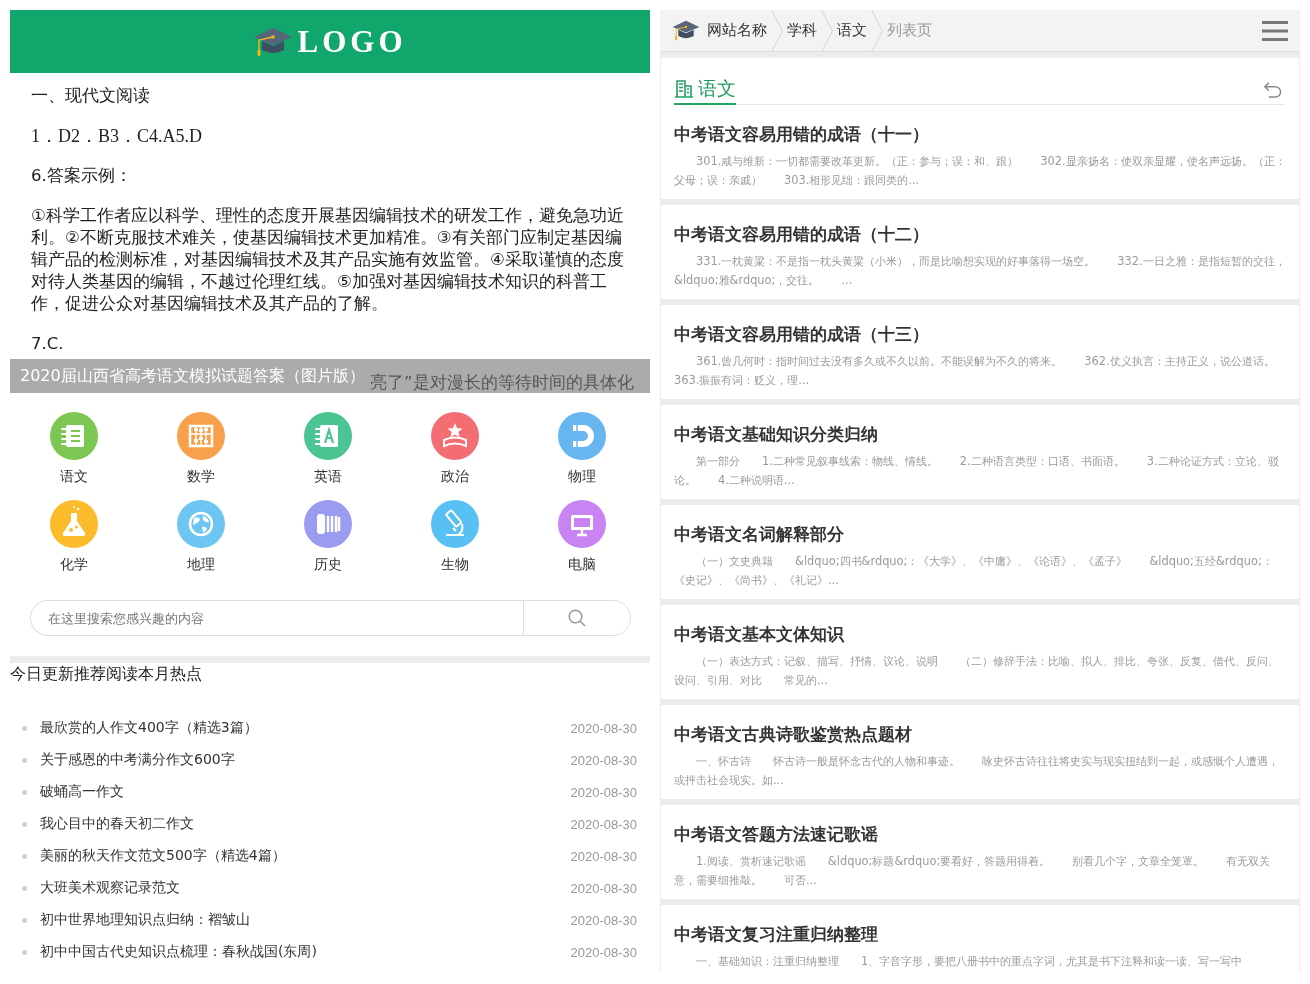  What do you see at coordinates (73, 544) in the screenshot?
I see `subject-link: 化学` at bounding box center [73, 544].